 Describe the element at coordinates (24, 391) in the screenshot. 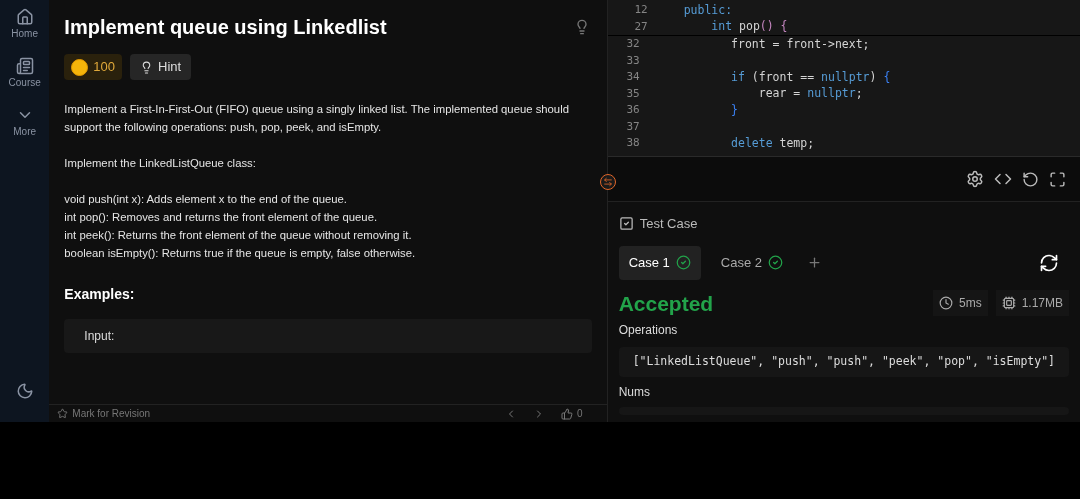

I see `moon-icon` at that location.